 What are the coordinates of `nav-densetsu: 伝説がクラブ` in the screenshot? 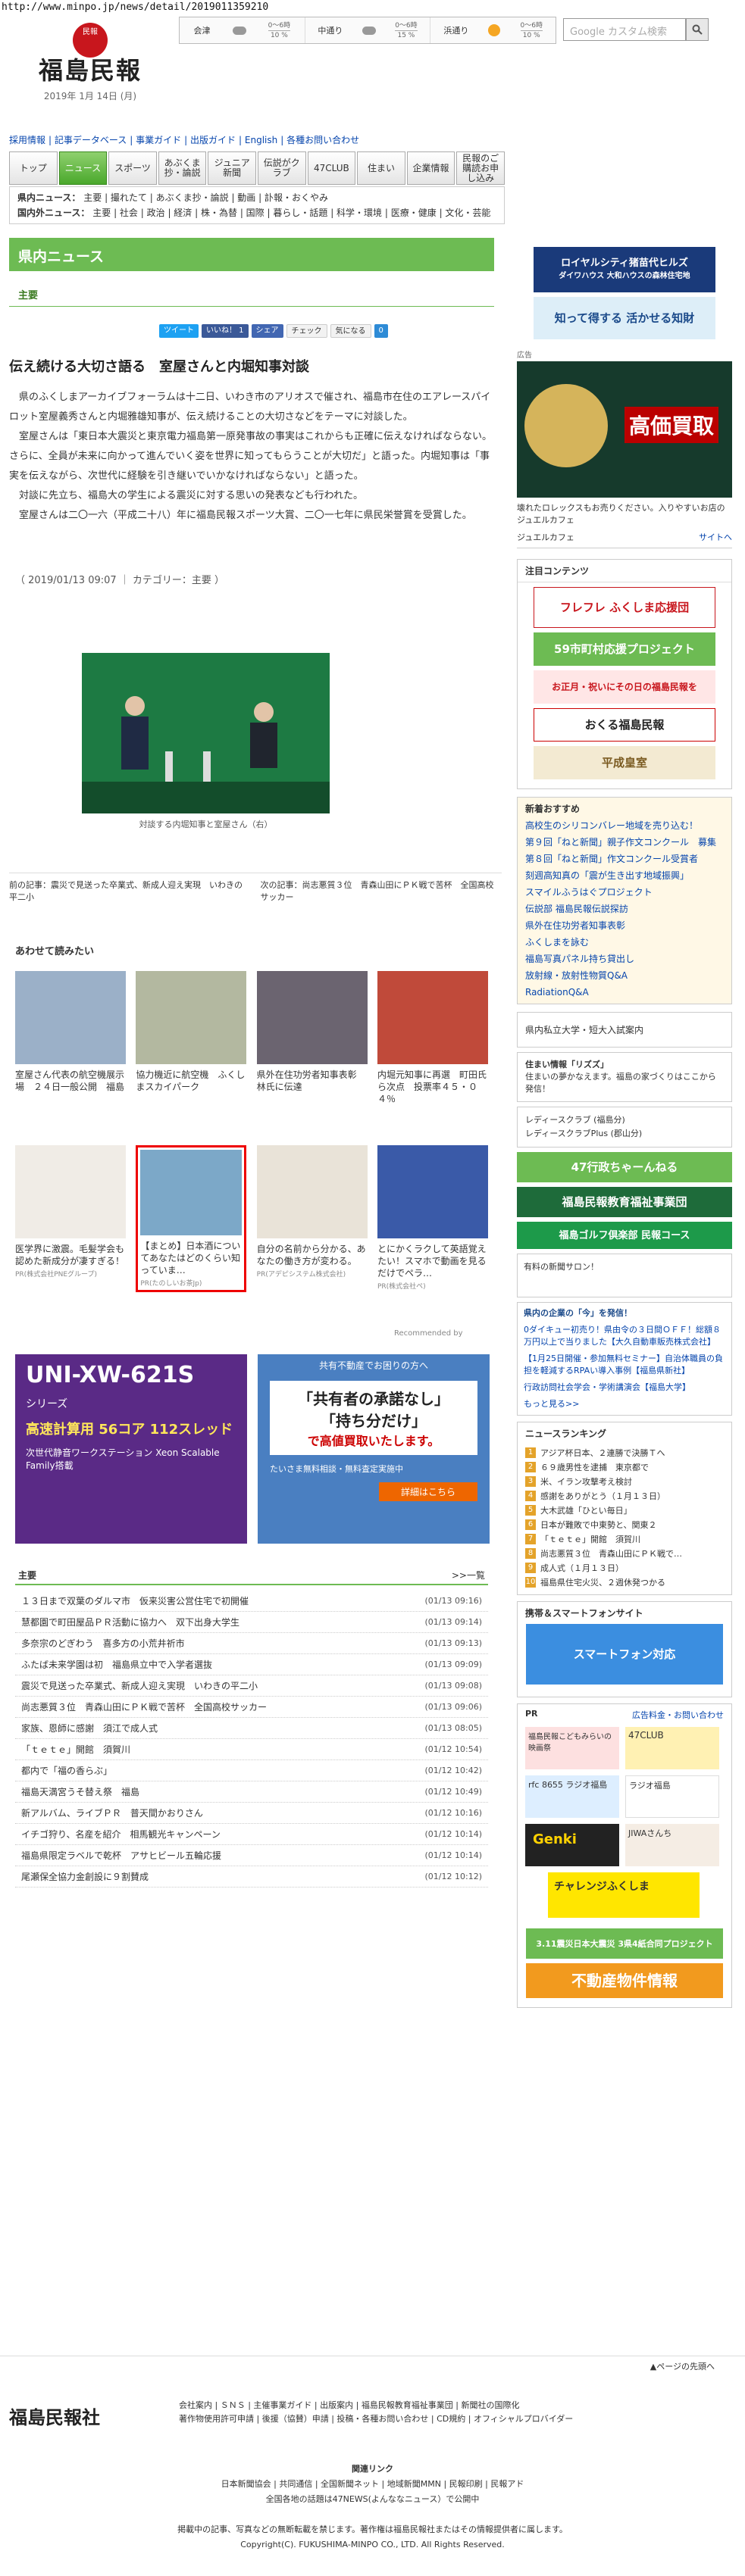 It's located at (282, 168).